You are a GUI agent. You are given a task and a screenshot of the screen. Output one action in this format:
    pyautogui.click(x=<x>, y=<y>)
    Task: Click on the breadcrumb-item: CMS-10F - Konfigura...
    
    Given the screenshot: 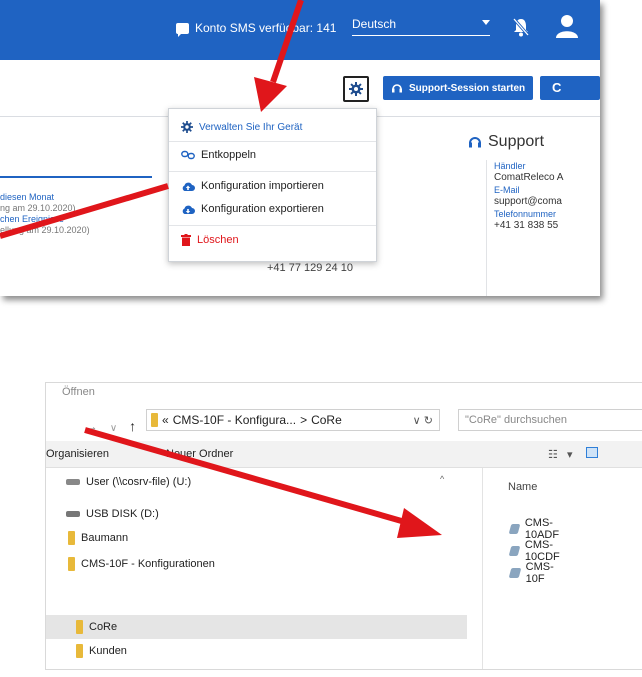 What is the action you would take?
    pyautogui.click(x=234, y=420)
    